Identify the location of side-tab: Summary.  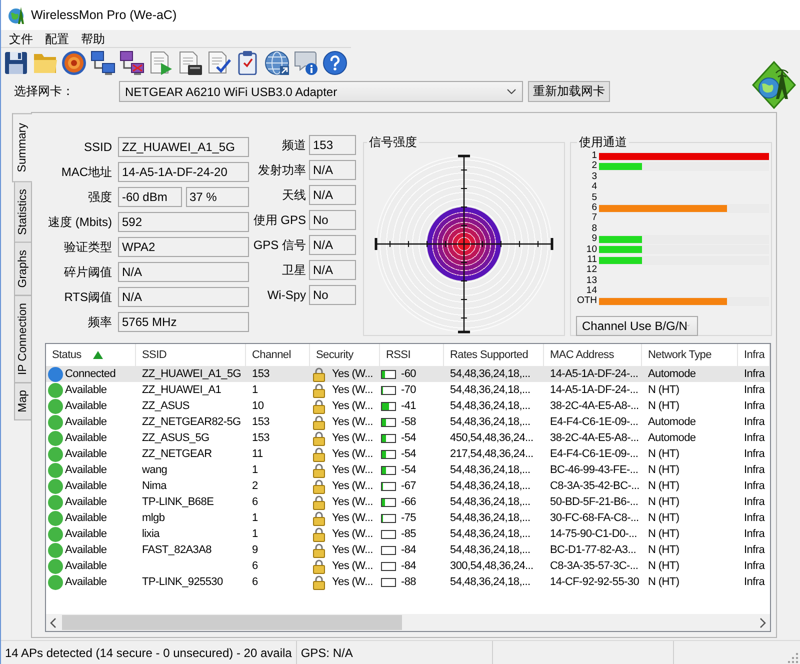
(22, 147).